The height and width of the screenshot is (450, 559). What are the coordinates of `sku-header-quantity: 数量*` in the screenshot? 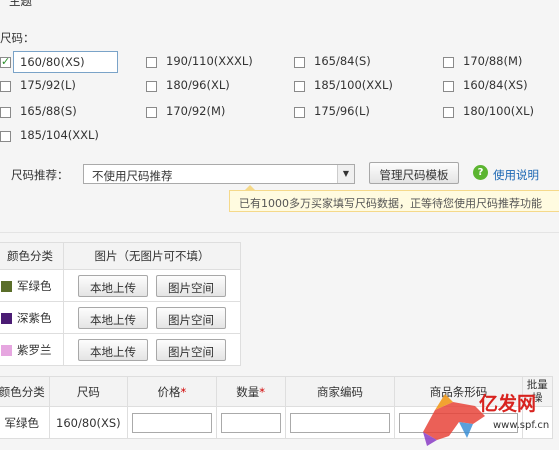 It's located at (250, 391).